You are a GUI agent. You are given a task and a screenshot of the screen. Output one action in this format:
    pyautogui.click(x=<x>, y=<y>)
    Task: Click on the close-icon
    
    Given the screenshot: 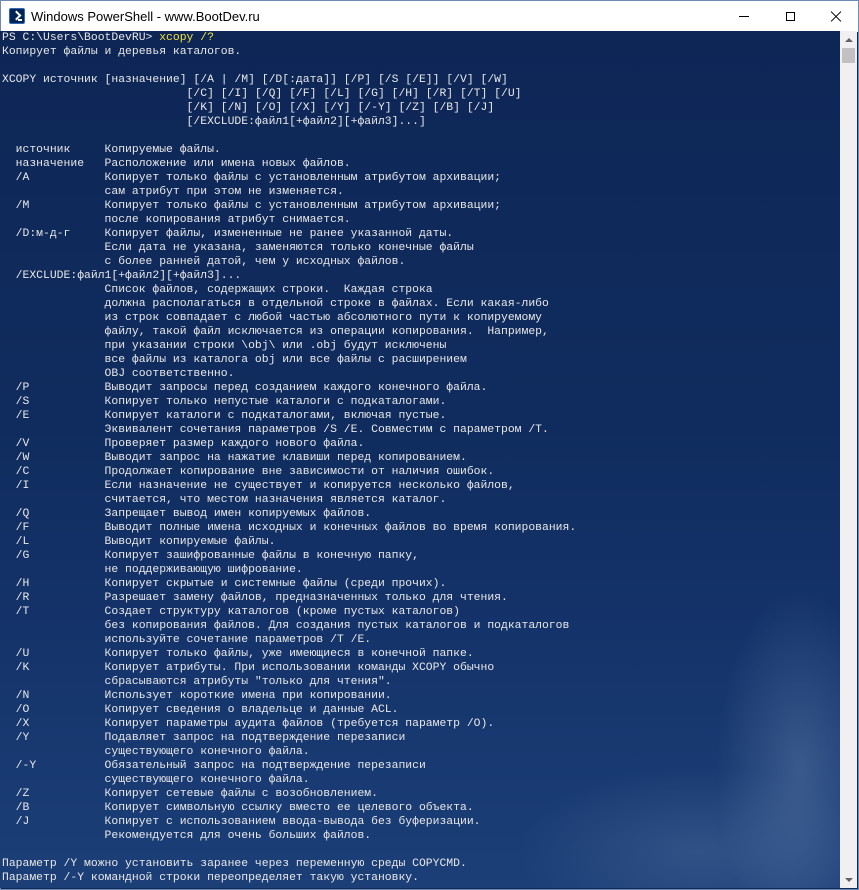 What is the action you would take?
    pyautogui.click(x=836, y=17)
    